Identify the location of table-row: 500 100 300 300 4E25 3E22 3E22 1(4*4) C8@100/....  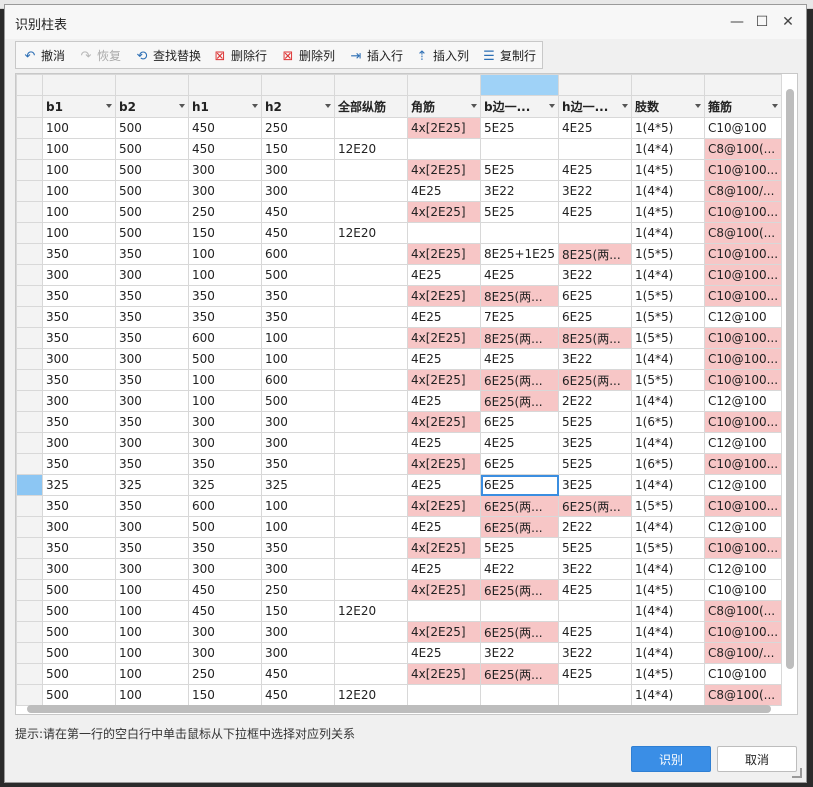
(399, 653).